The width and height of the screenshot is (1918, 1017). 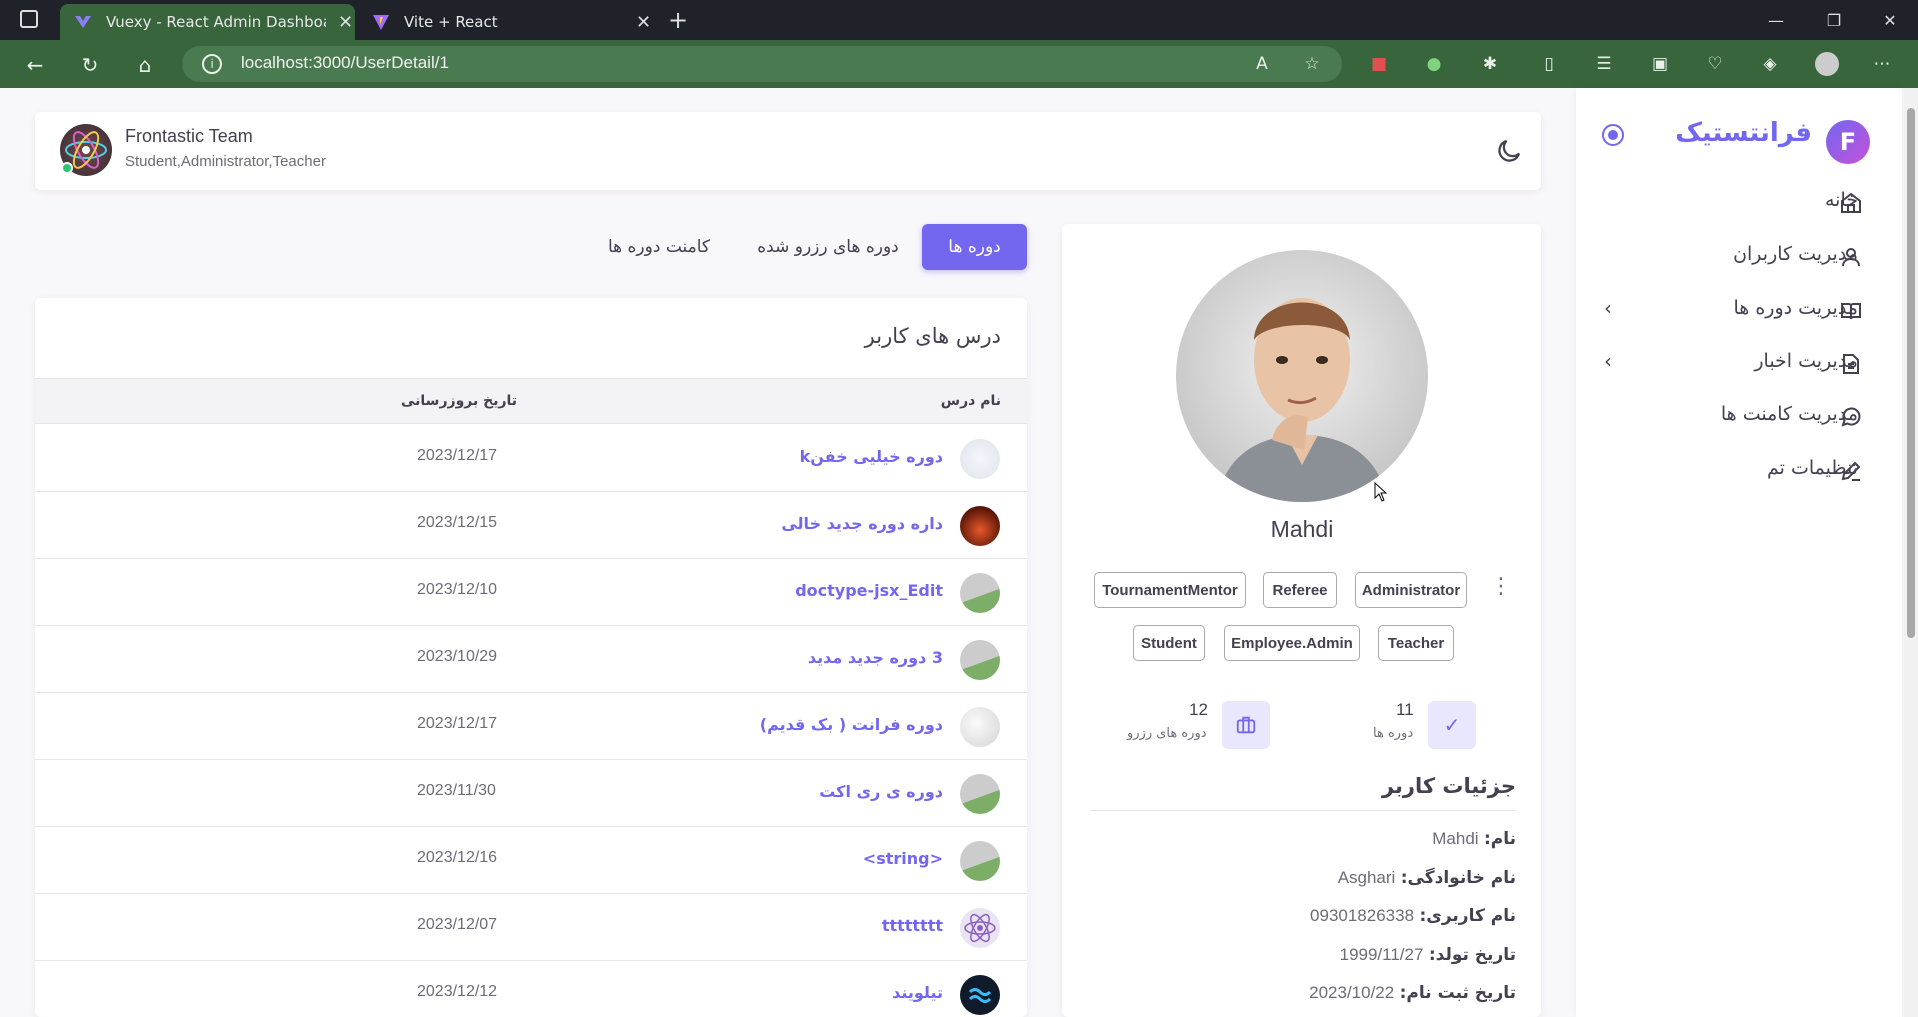 What do you see at coordinates (451, 22) in the screenshot?
I see `browser-tab-title: Vite + React` at bounding box center [451, 22].